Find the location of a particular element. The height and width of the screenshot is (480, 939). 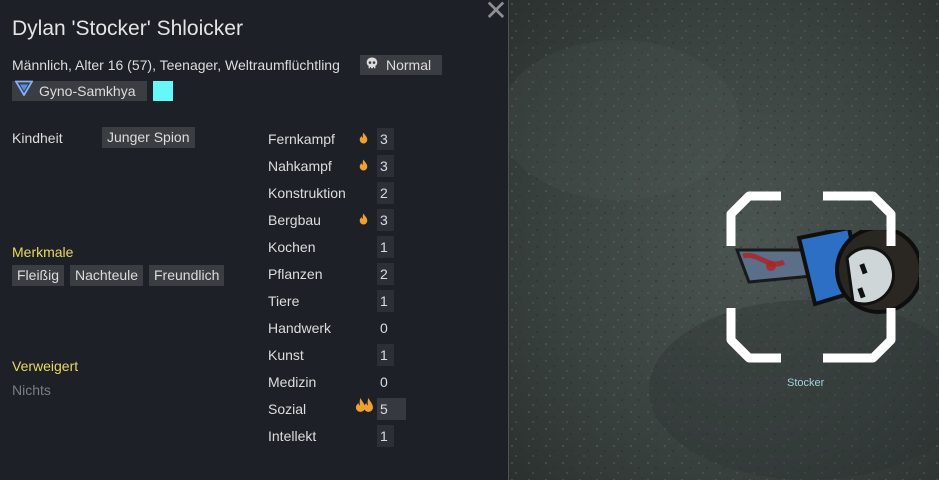

skill-name: Pflanzen is located at coordinates (295, 274).